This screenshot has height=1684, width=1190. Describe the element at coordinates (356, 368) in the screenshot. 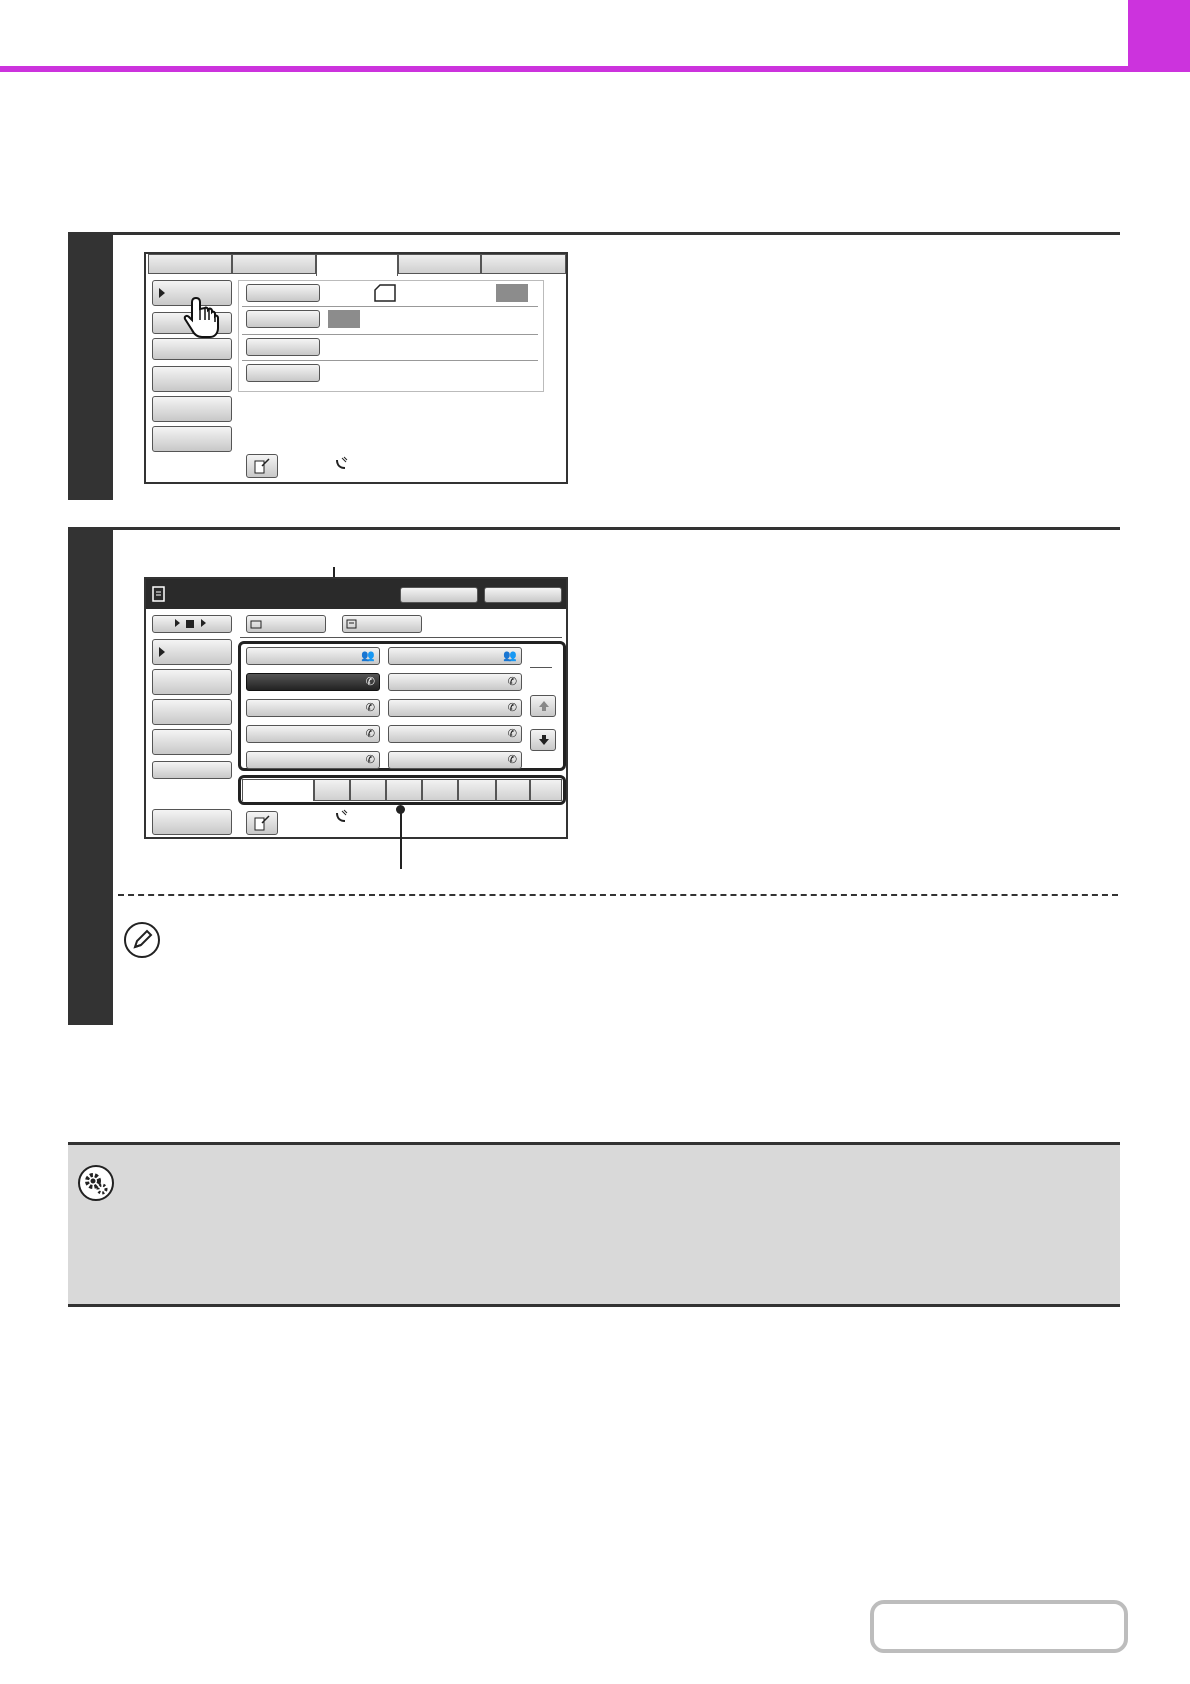

I see `step-1-screen` at that location.